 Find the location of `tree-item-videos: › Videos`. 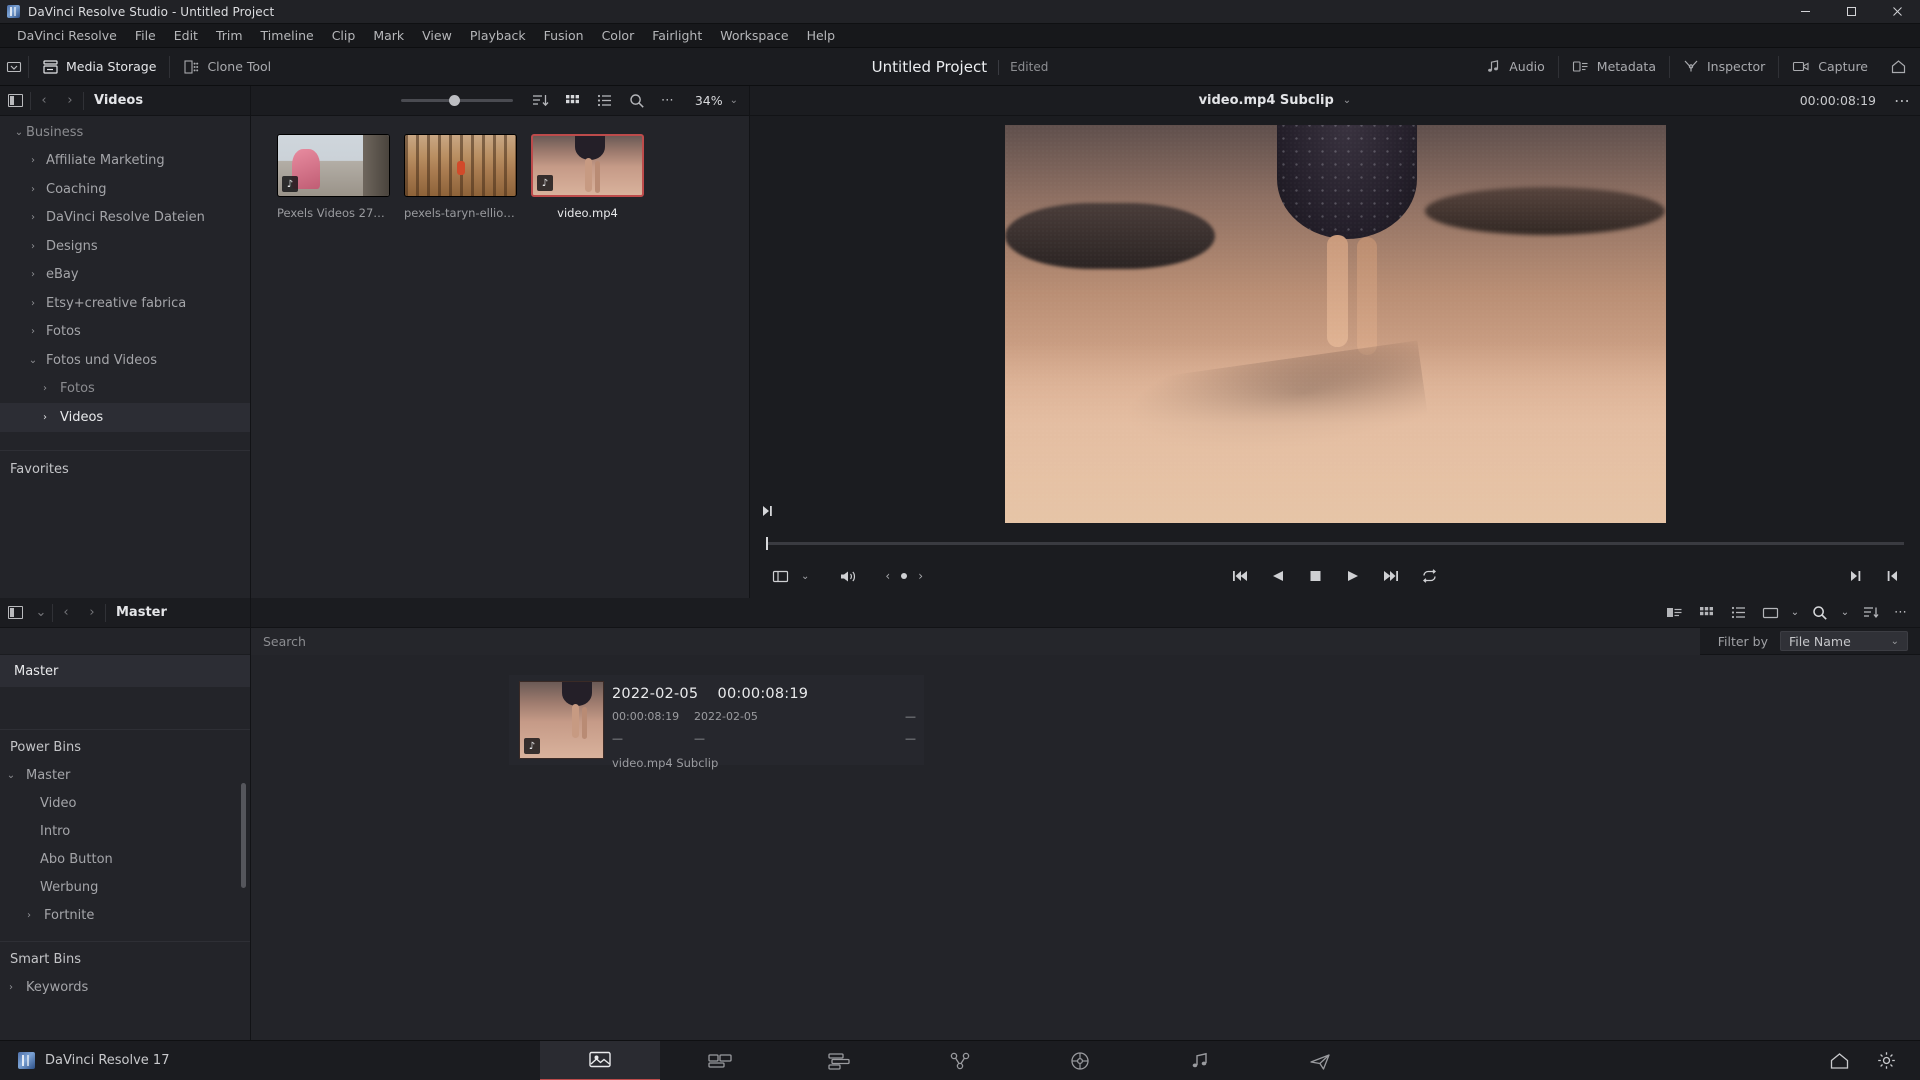

tree-item-videos: › Videos is located at coordinates (125, 417).